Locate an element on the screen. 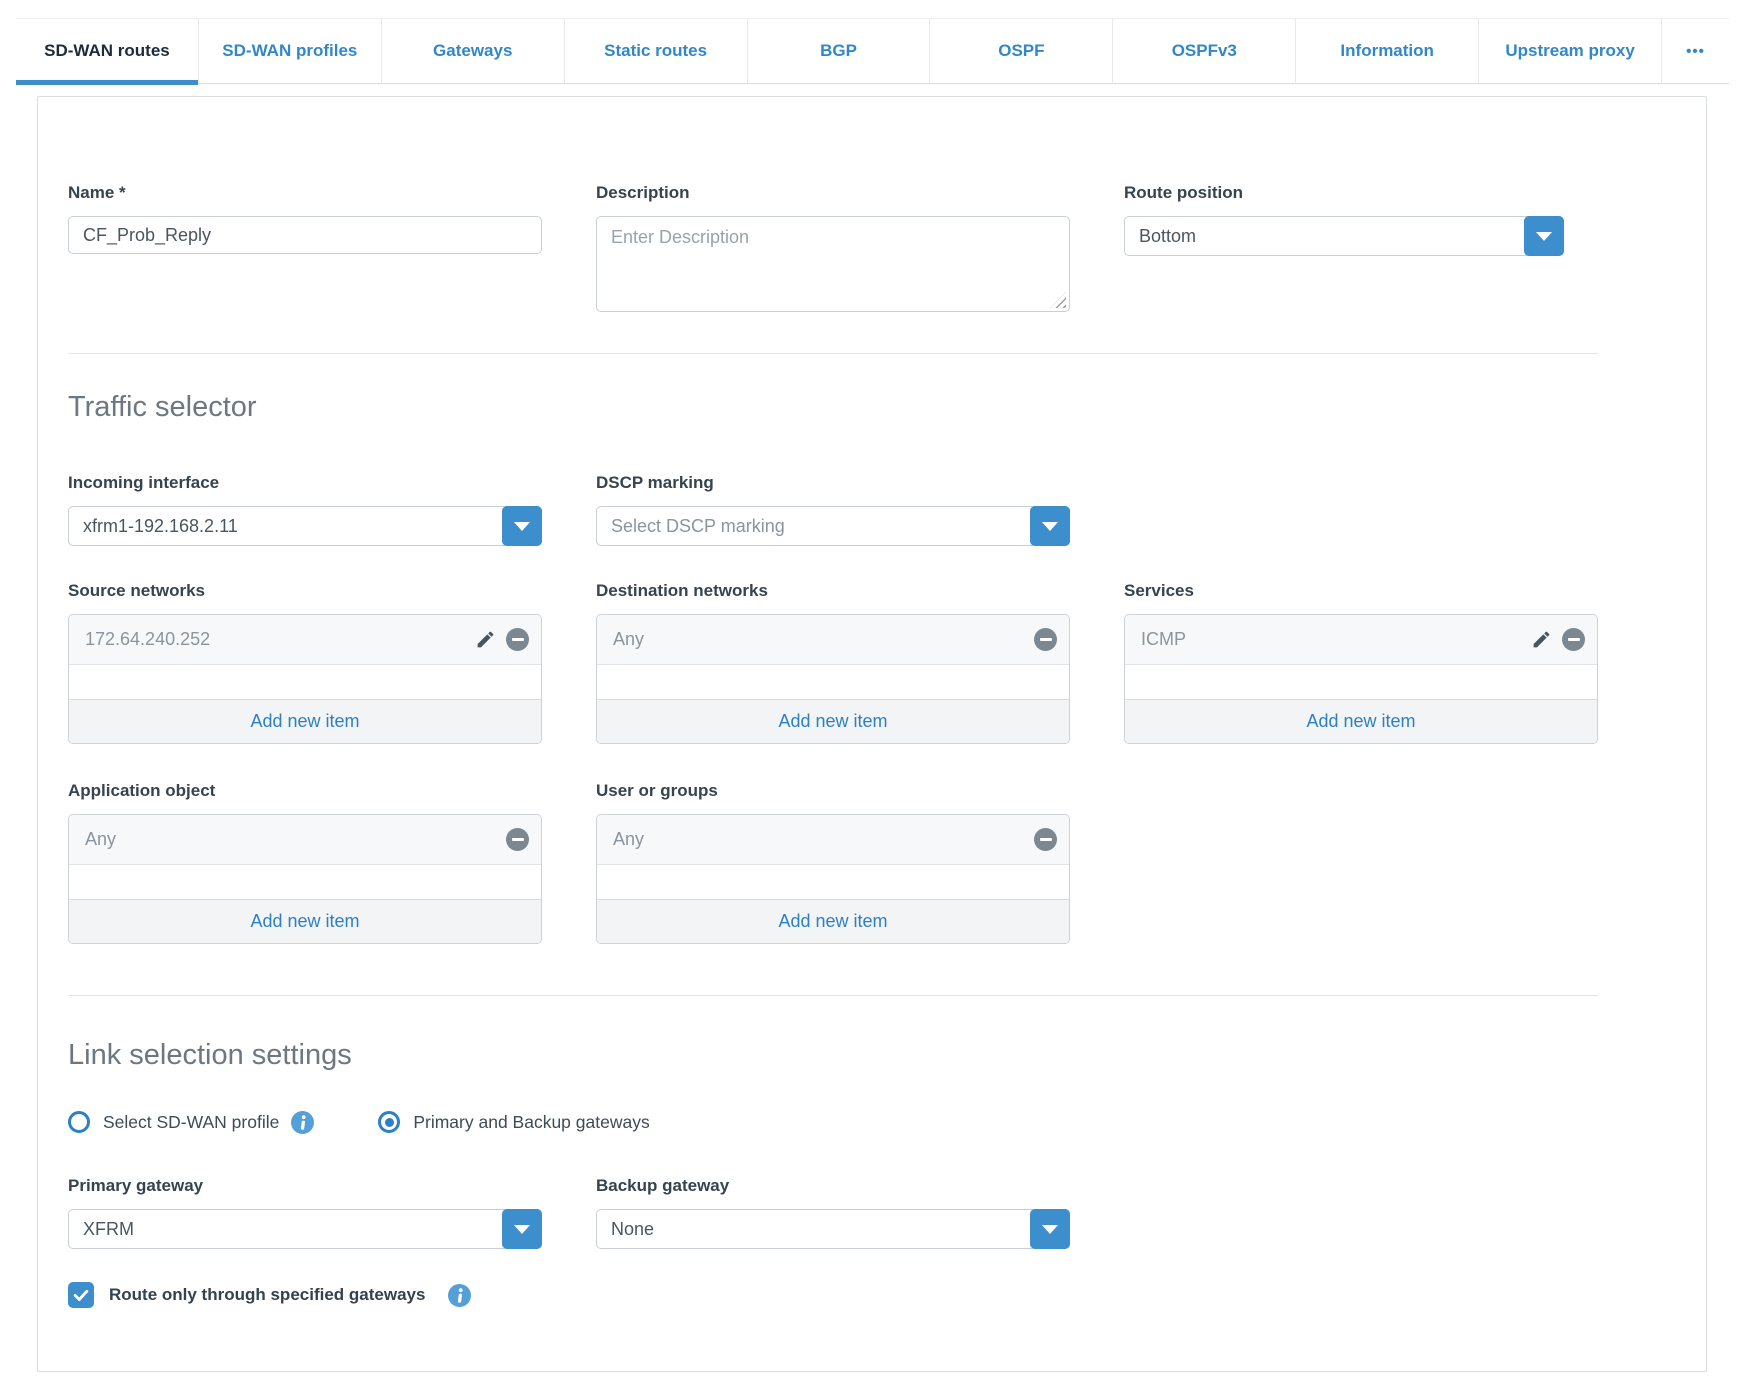  backup-gateway-value: None is located at coordinates (633, 1228).